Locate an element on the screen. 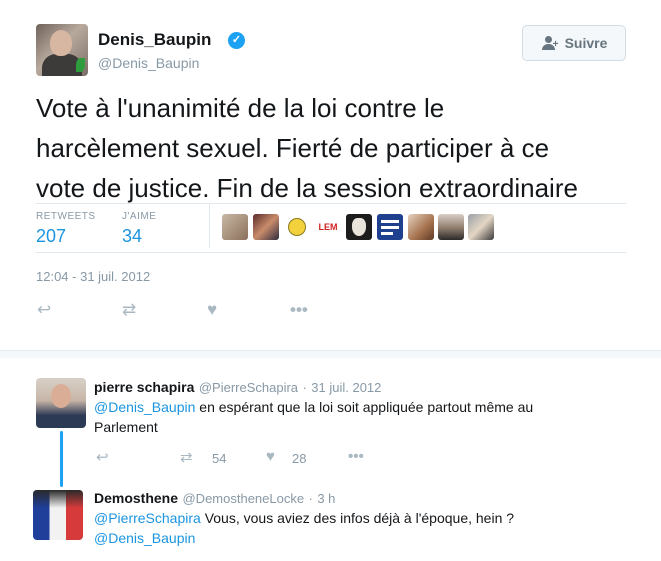  verified-badge-icon: ✓ is located at coordinates (236, 40).